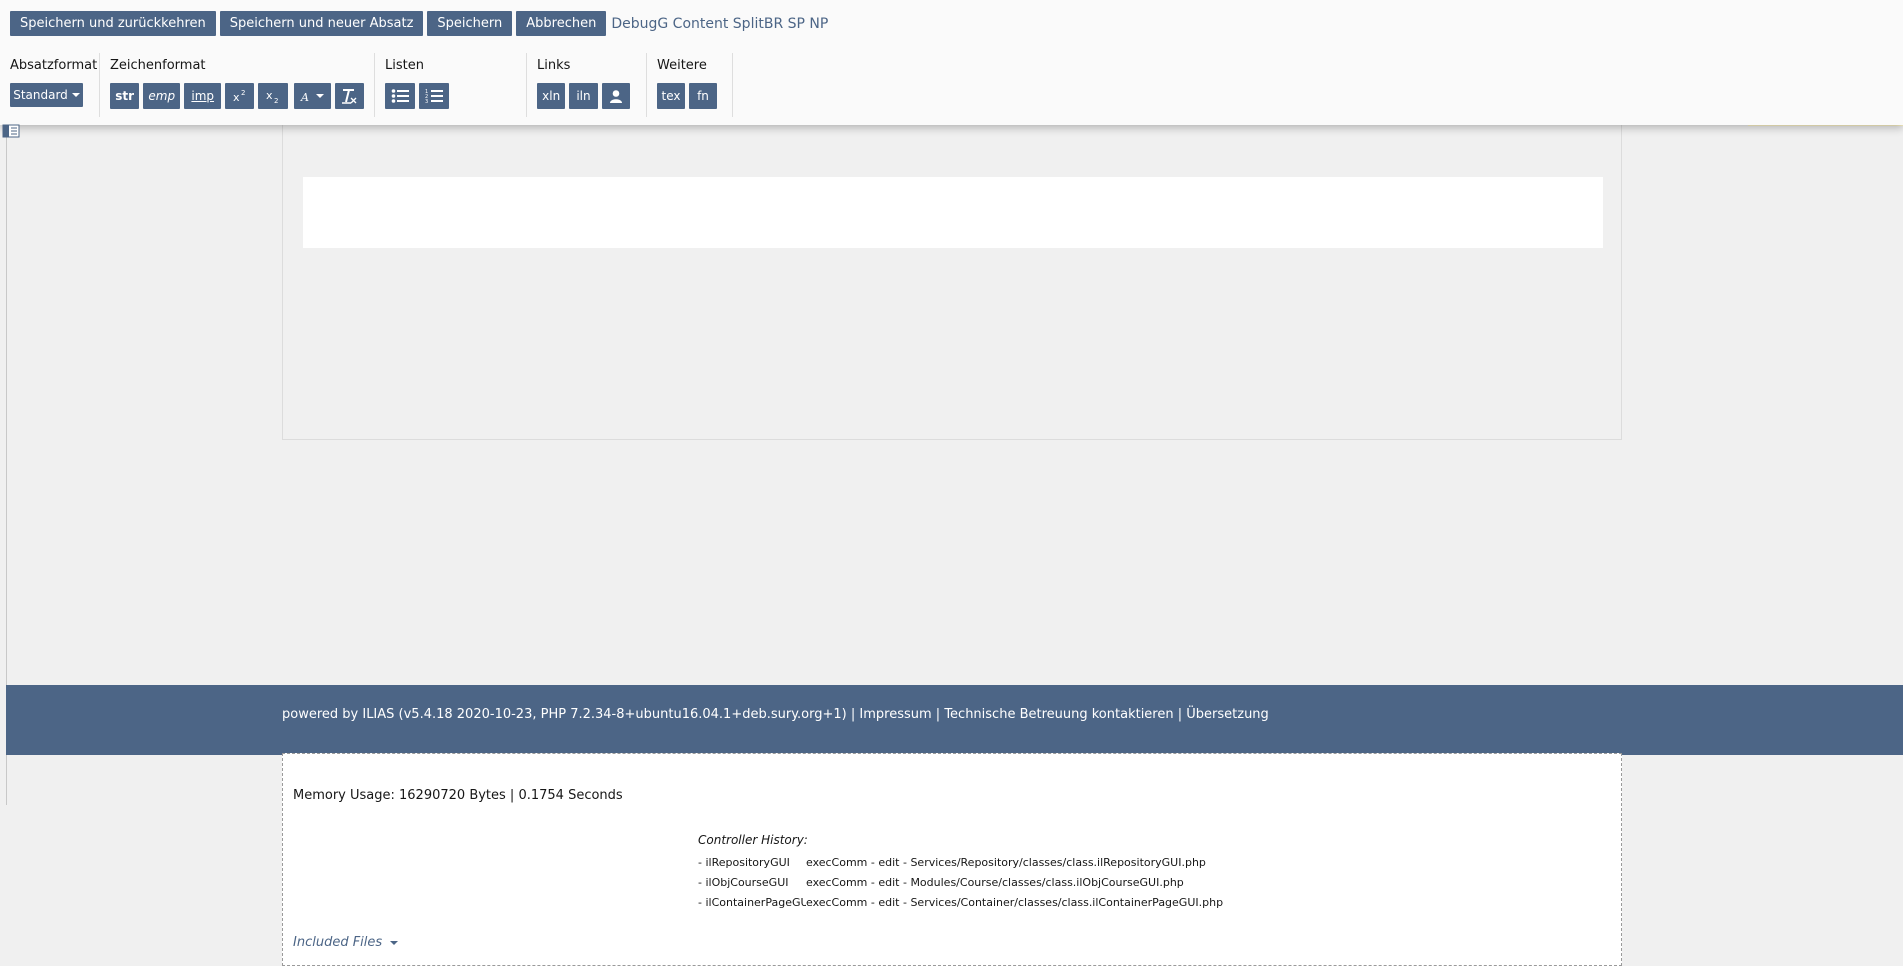 The width and height of the screenshot is (1903, 966). What do you see at coordinates (11, 131) in the screenshot?
I see `sidebar-toggle-icon` at bounding box center [11, 131].